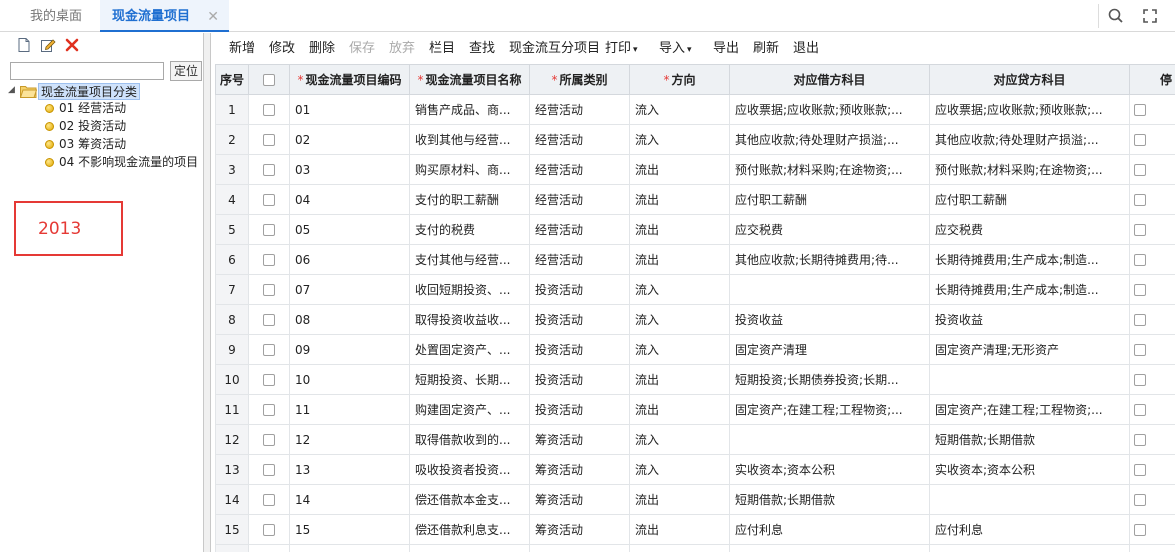  I want to click on row-index-cell: 6, so click(232, 259).